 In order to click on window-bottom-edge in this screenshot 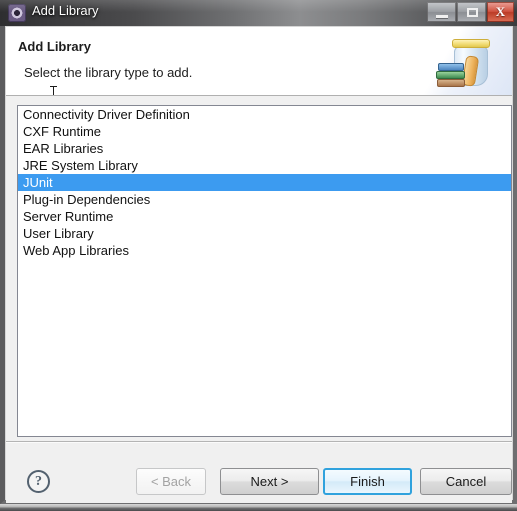, I will do `click(258, 507)`.